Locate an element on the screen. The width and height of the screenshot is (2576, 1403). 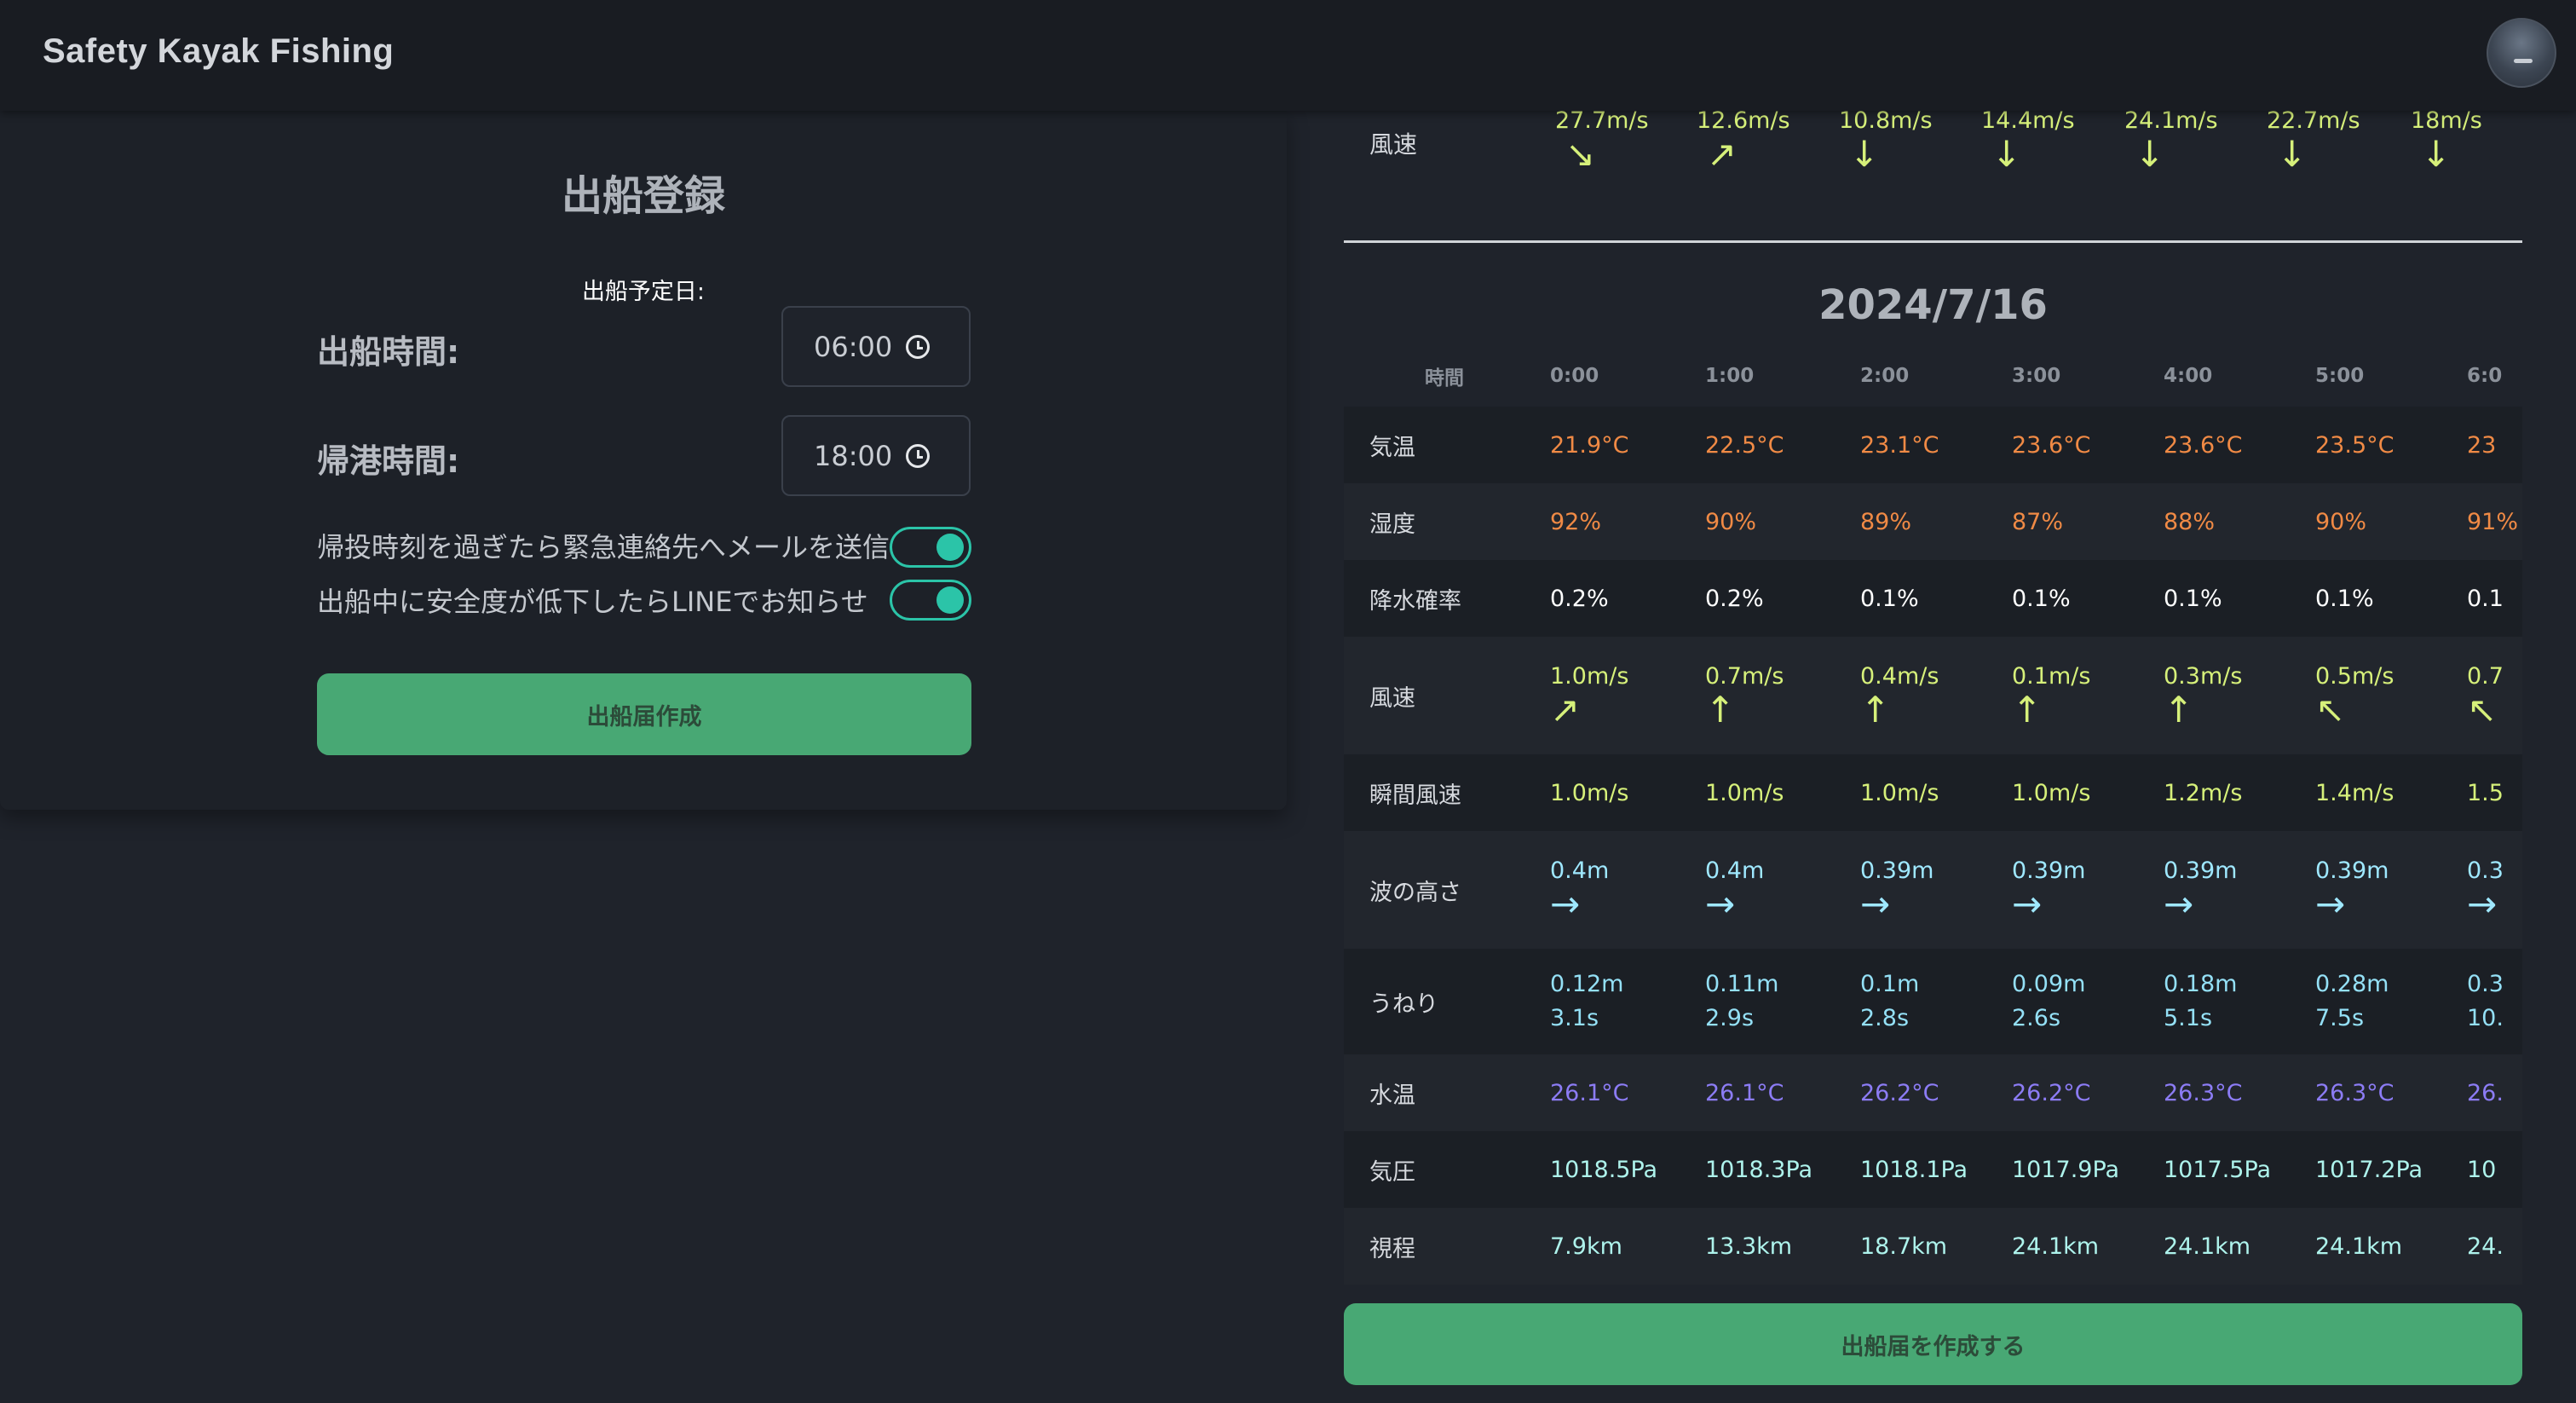
wave-height: 0.39m is located at coordinates (1897, 871).